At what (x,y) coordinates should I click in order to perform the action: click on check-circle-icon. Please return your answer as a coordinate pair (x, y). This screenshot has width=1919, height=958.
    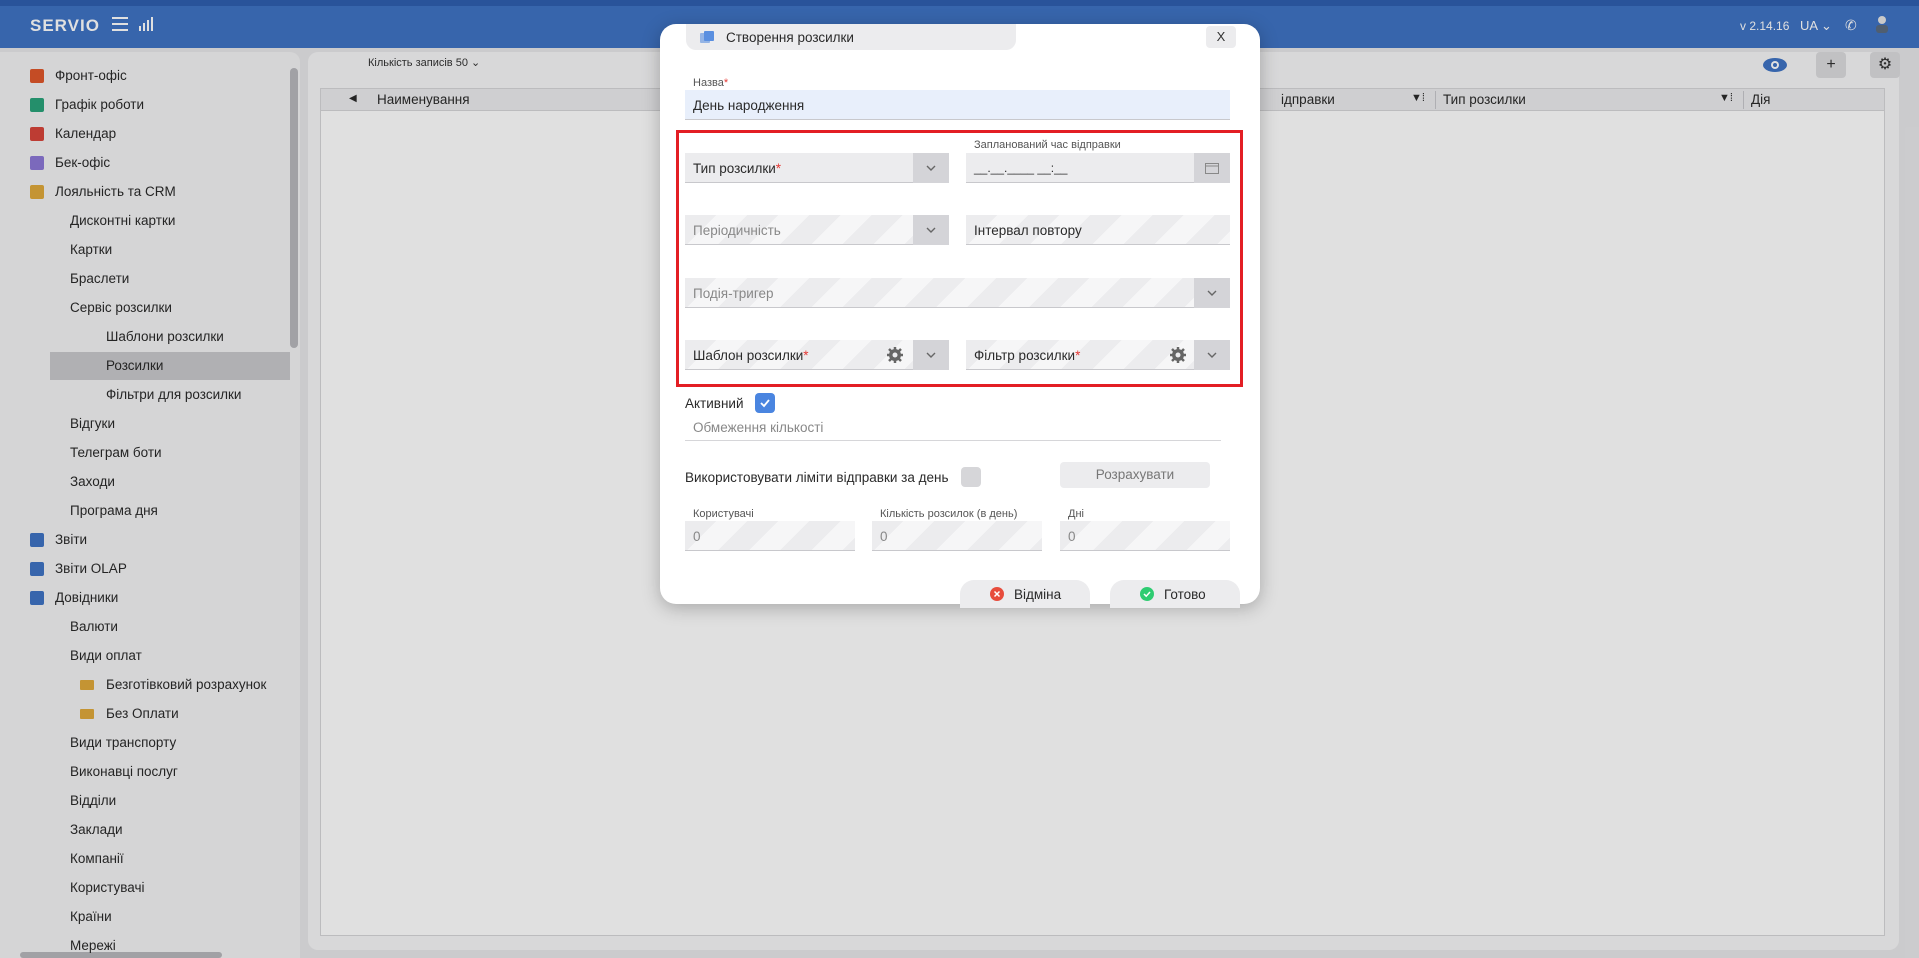
    Looking at the image, I should click on (1147, 594).